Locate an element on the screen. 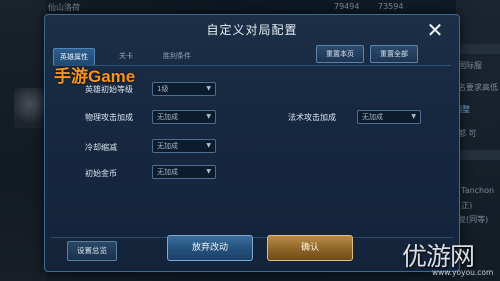 This screenshot has height=281, width=500. bg-number: 73594 is located at coordinates (391, 6).